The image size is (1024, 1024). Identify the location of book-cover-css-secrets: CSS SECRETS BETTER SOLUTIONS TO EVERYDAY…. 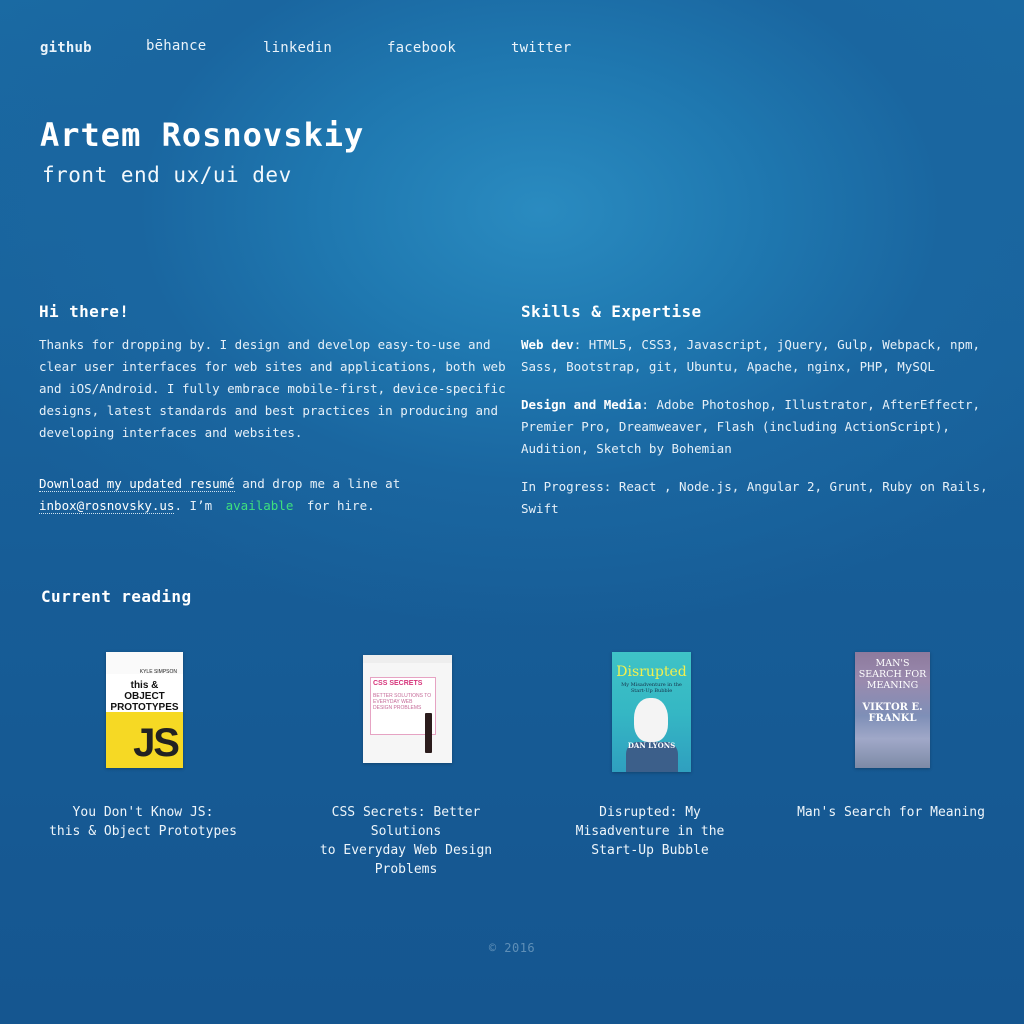
(407, 709).